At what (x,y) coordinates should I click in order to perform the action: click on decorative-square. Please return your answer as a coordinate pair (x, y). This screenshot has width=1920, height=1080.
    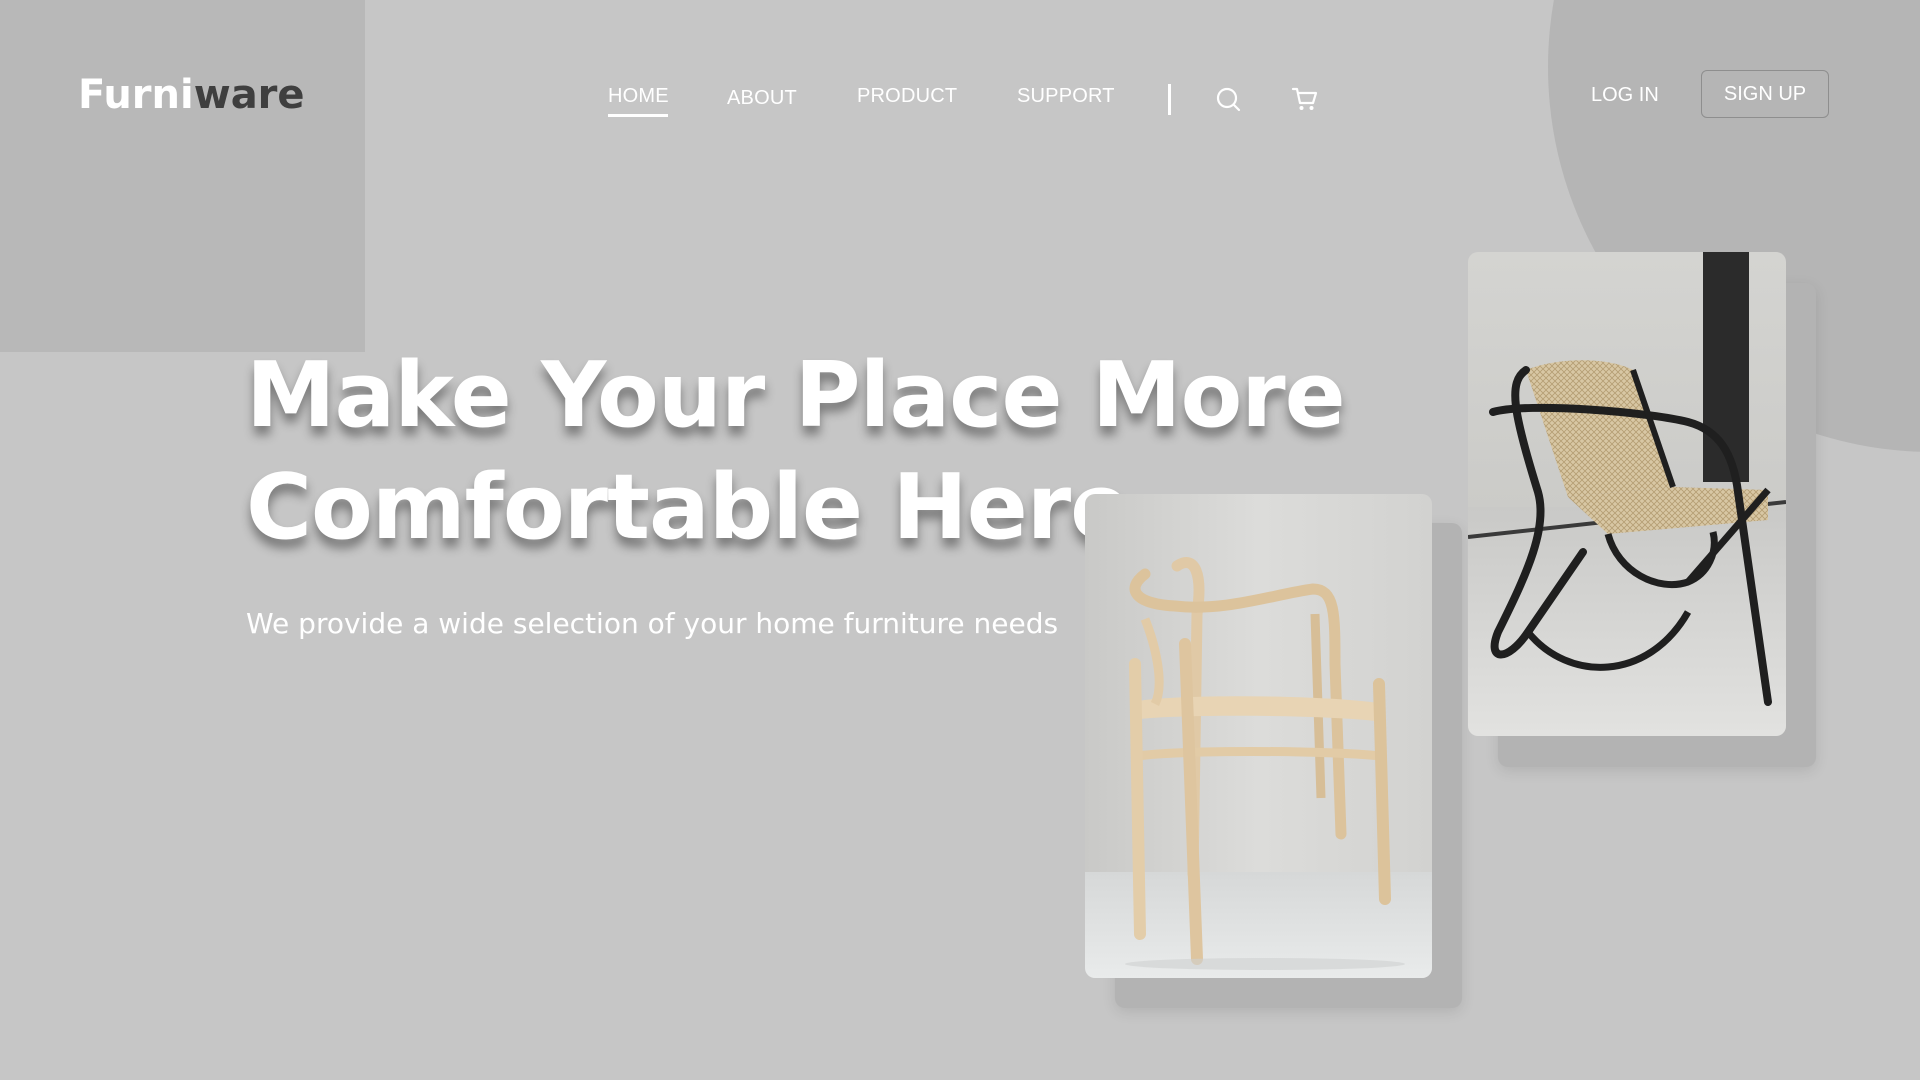
    Looking at the image, I should click on (182, 176).